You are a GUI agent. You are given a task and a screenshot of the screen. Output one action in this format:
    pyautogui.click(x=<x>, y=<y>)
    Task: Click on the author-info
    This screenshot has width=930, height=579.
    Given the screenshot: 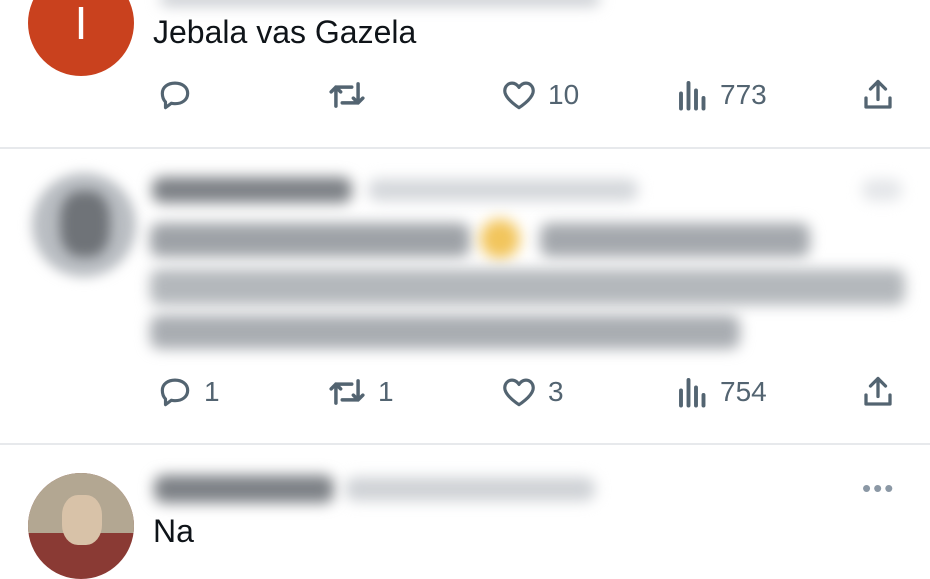 What is the action you would take?
    pyautogui.click(x=380, y=3)
    